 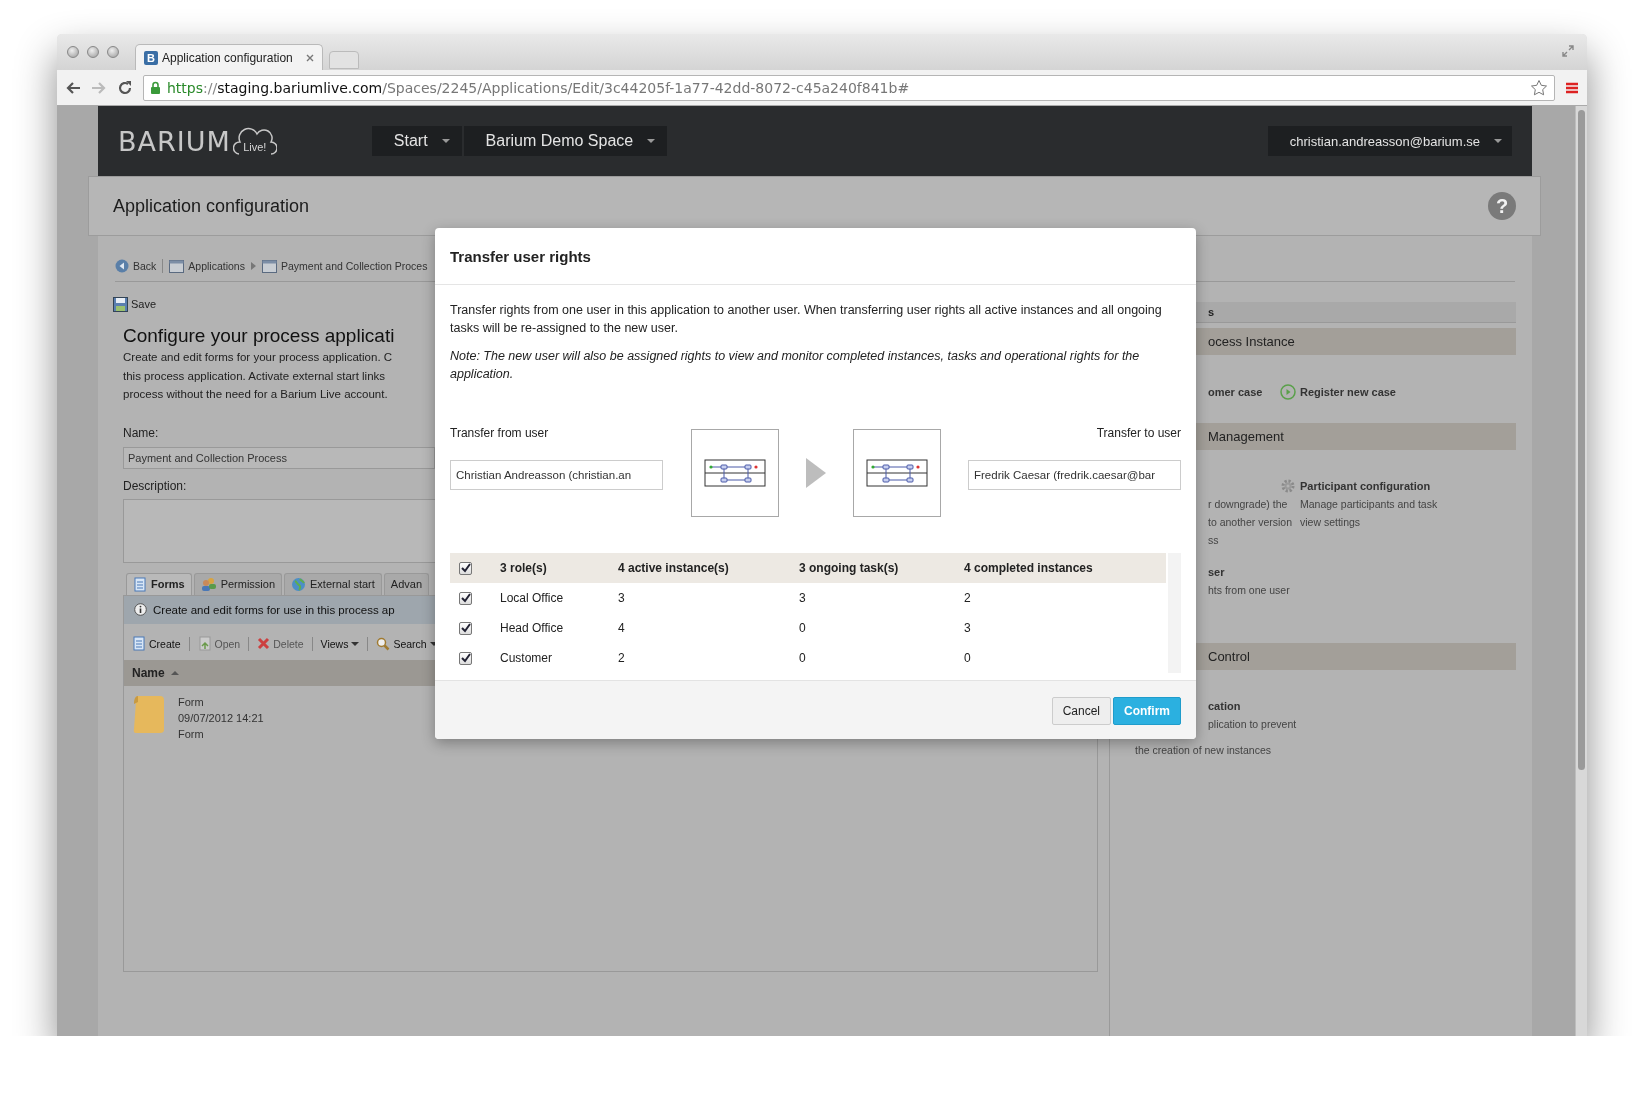 I want to click on minimize-window-icon, so click(x=93, y=52).